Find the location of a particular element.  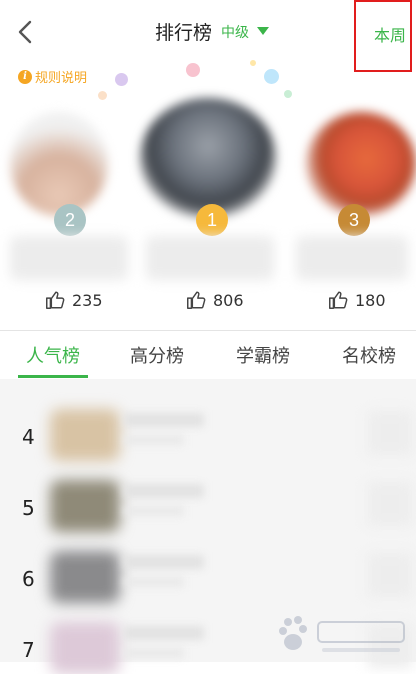

top-bar: 排行榜 中级 本周 is located at coordinates (208, 36).